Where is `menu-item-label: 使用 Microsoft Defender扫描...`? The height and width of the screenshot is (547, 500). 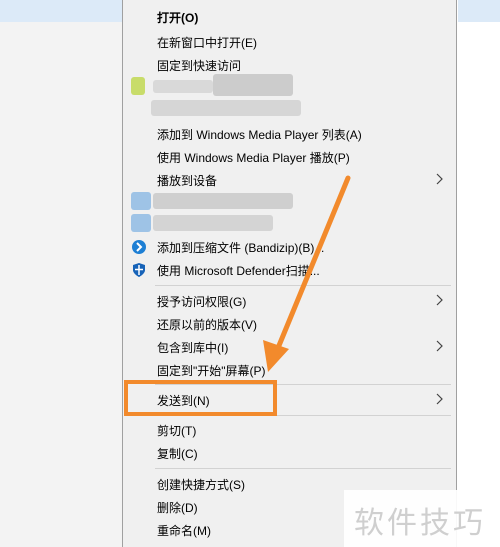 menu-item-label: 使用 Microsoft Defender扫描... is located at coordinates (238, 271).